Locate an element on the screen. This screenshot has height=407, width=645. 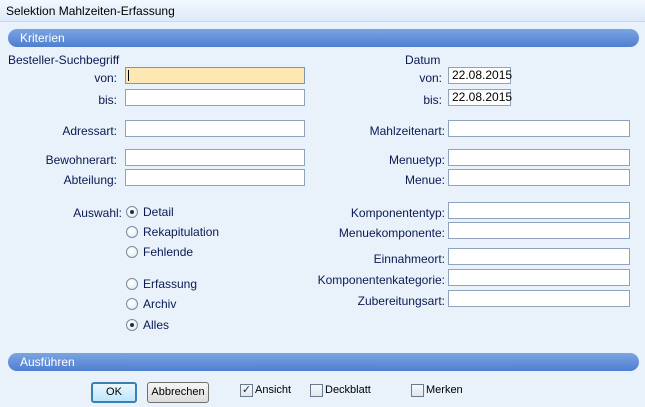
menuekomponente-input is located at coordinates (539, 230).